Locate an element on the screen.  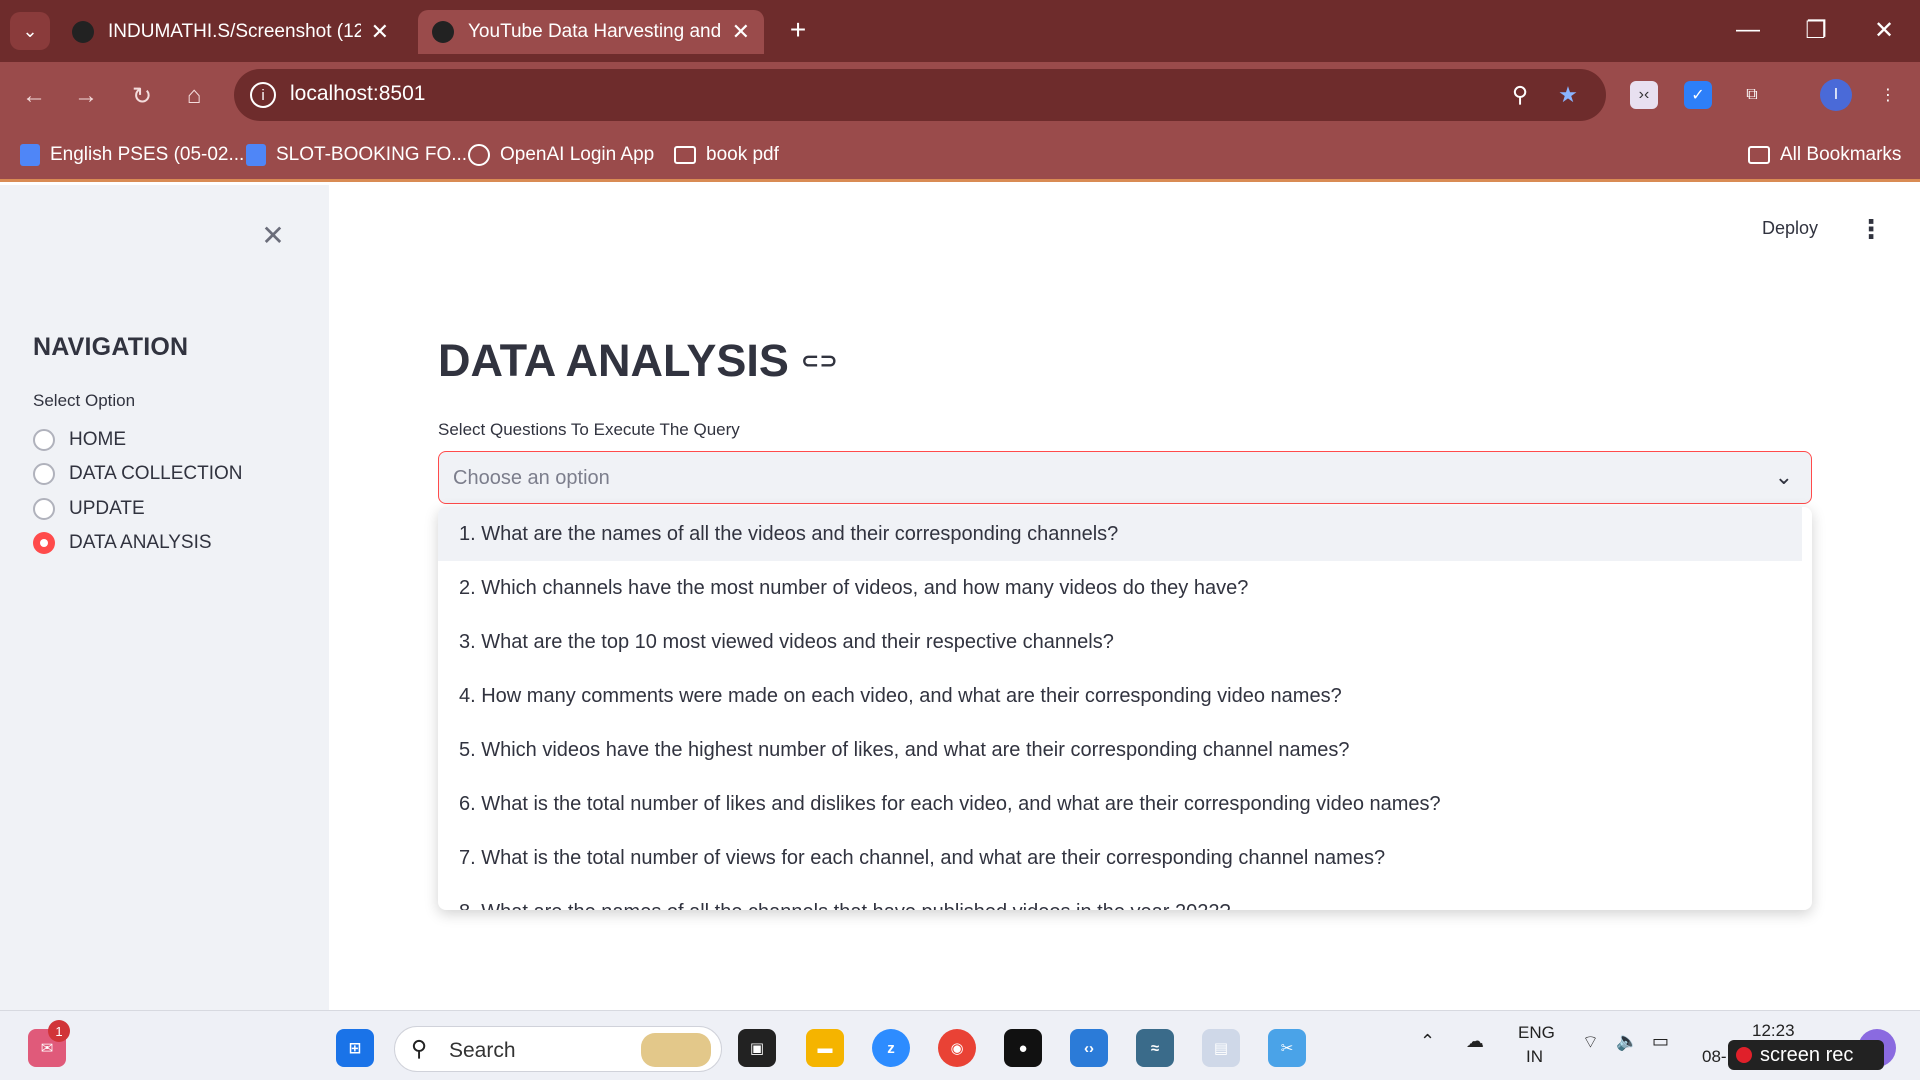
notepad-icon: ▤ is located at coordinates (1221, 1048).